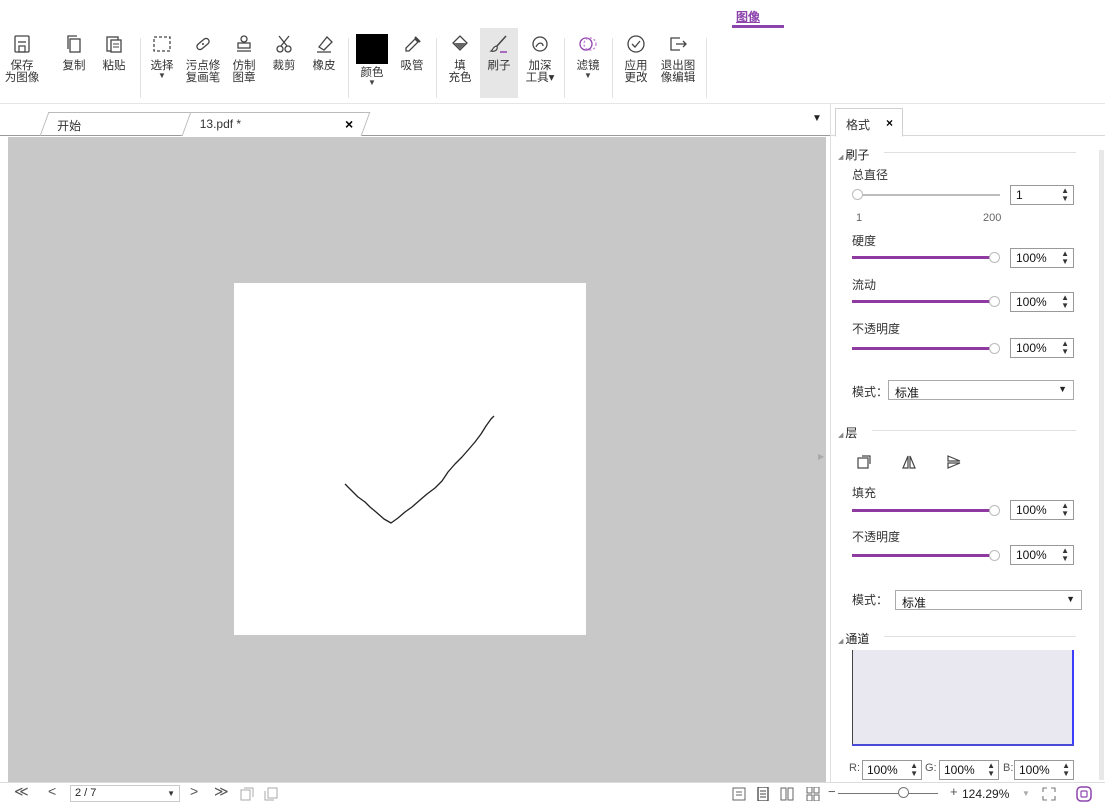 This screenshot has width=1105, height=804. What do you see at coordinates (125, 793) in the screenshot?
I see `page-number-field: 2 / 7 ▼` at bounding box center [125, 793].